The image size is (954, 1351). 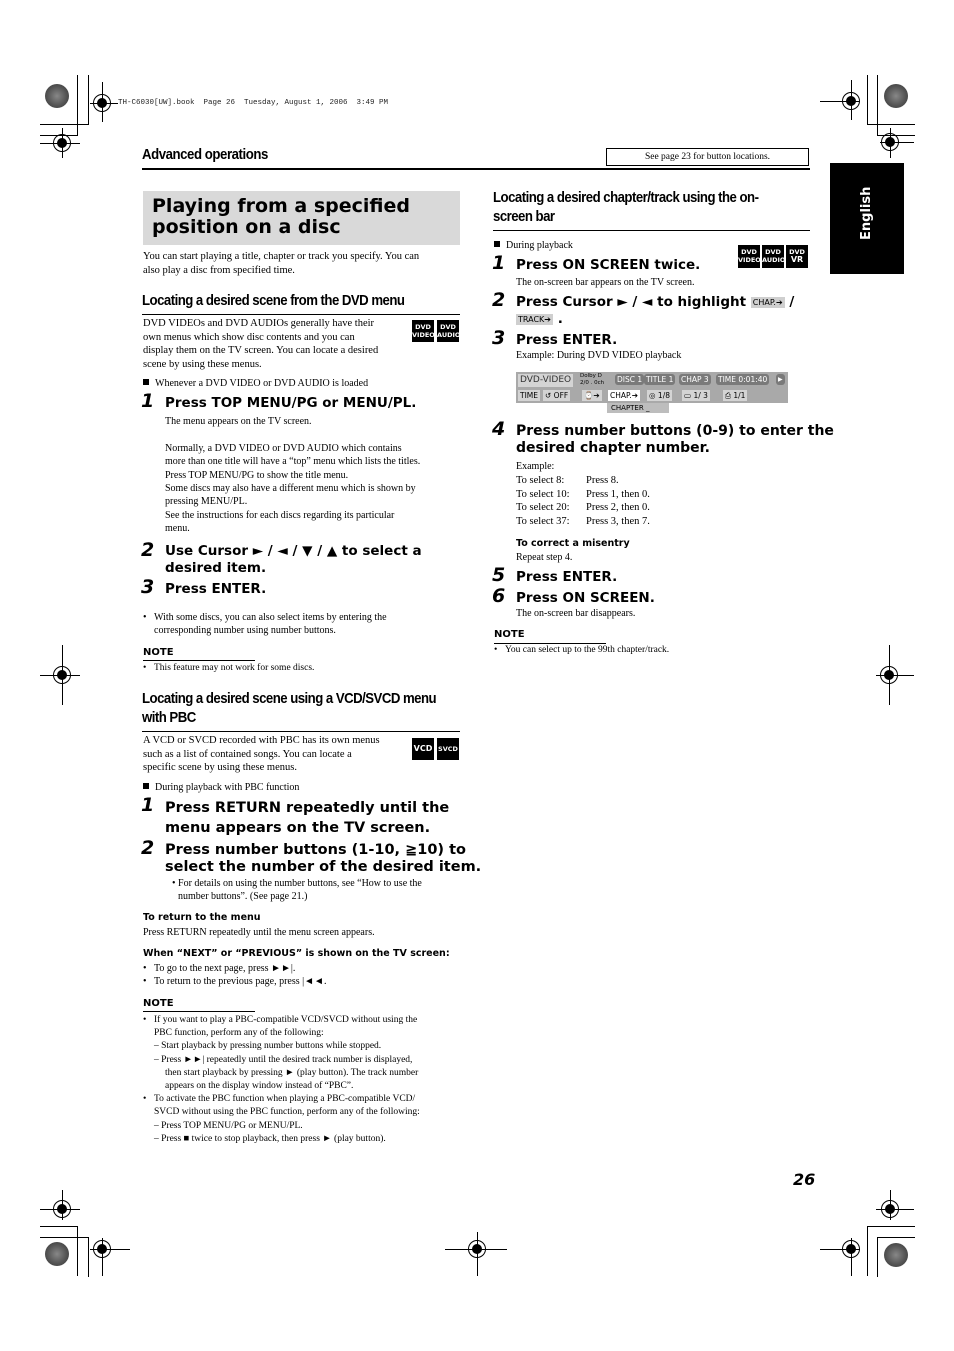 I want to click on period: ., so click(x=560, y=319).